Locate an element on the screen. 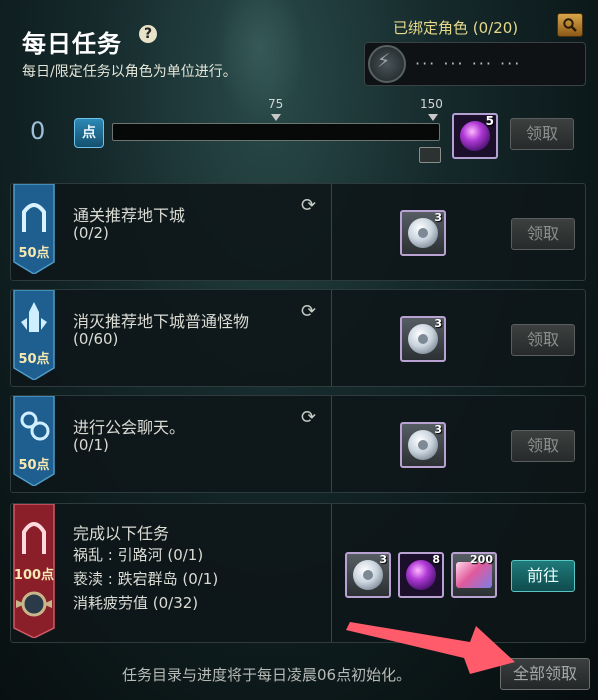 This screenshot has height=700, width=598. points-progress-bar is located at coordinates (276, 132).